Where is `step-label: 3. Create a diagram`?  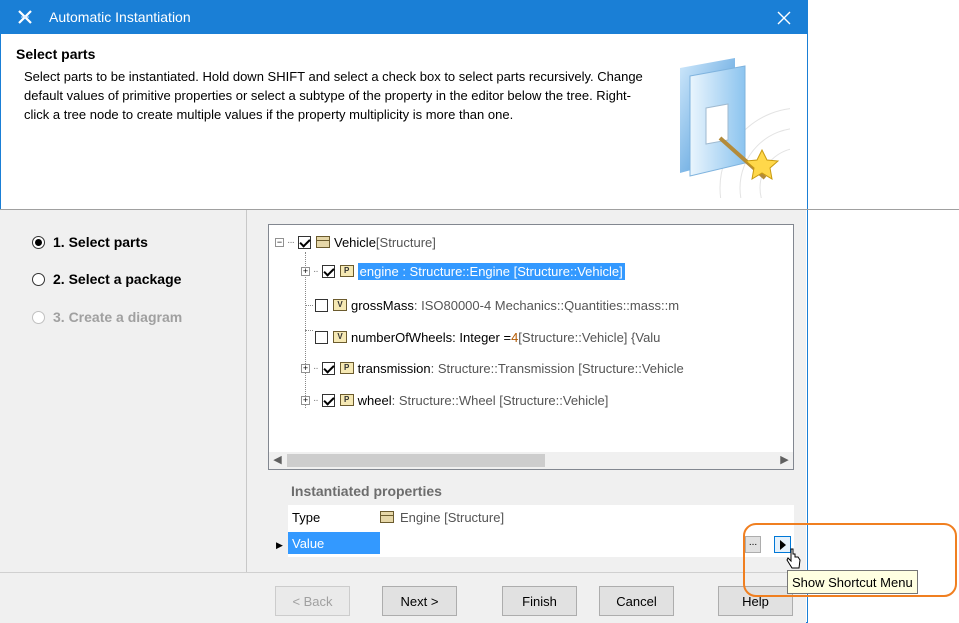
step-label: 3. Create a diagram is located at coordinates (118, 317).